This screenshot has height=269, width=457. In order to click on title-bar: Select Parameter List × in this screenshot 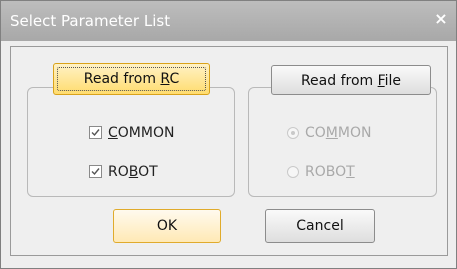, I will do `click(228, 21)`.